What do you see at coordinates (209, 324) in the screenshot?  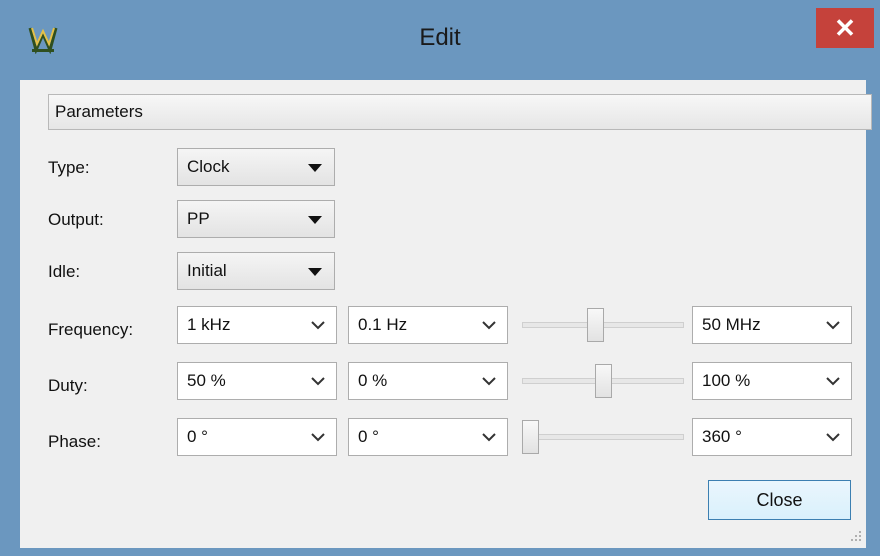 I see `frequency-value: 1 kHz` at bounding box center [209, 324].